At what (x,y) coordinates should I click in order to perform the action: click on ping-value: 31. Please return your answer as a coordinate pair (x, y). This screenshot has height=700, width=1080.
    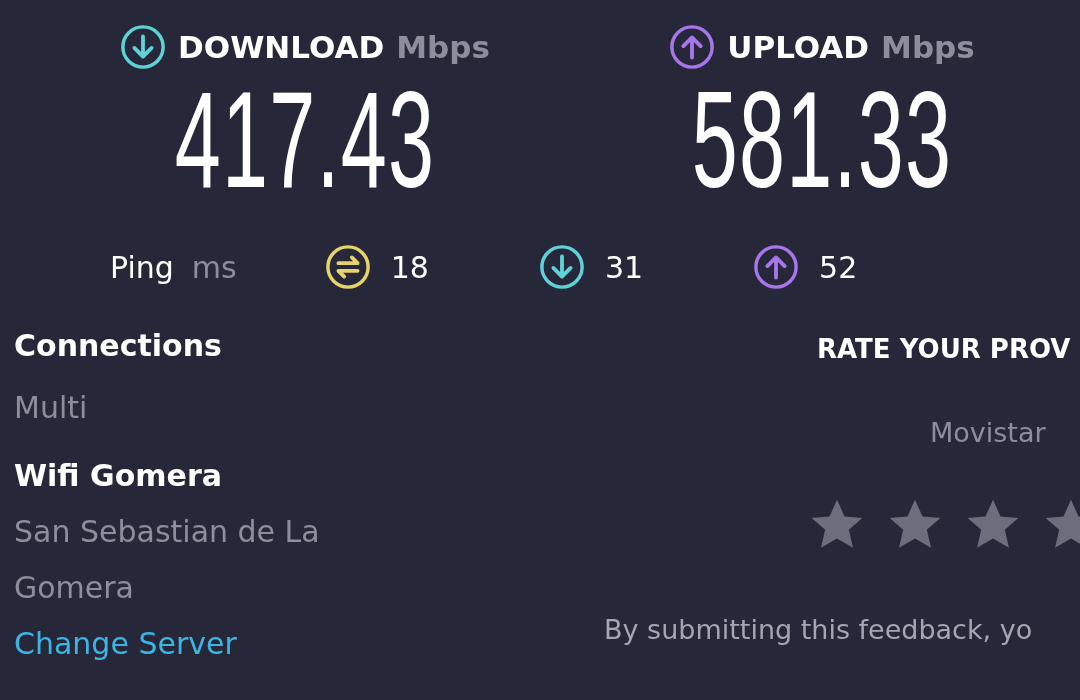
    Looking at the image, I should click on (624, 267).